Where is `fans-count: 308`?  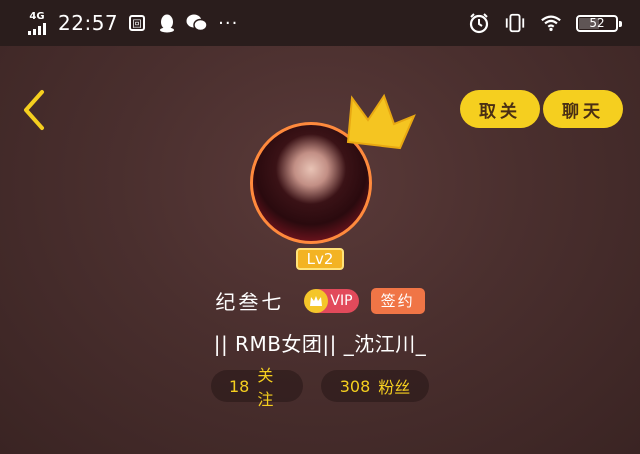 fans-count: 308 is located at coordinates (355, 386).